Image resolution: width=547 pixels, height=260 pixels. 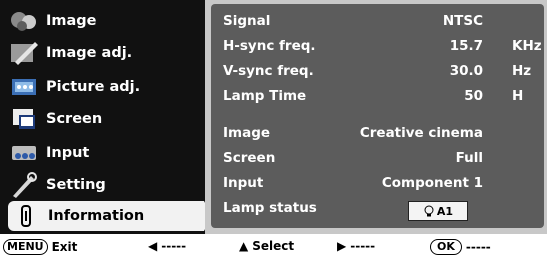 What do you see at coordinates (383, 46) in the screenshot?
I see `row-hsync: H-sync freq. 15.7 KHz` at bounding box center [383, 46].